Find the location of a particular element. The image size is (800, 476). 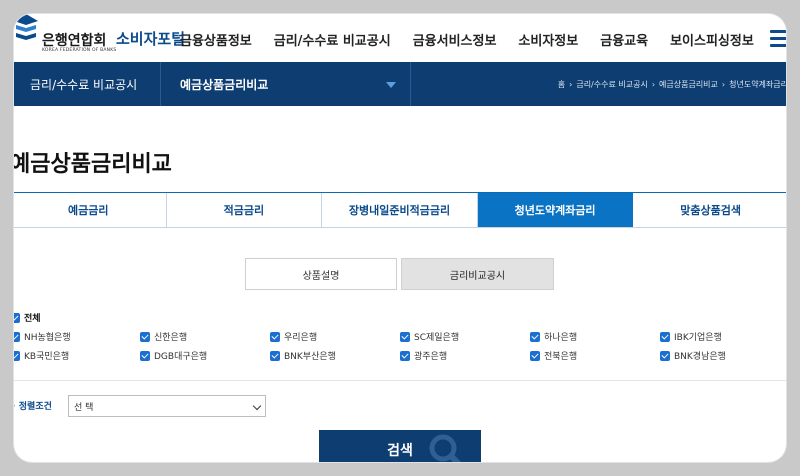

sort-select: 선 택 is located at coordinates (167, 406).